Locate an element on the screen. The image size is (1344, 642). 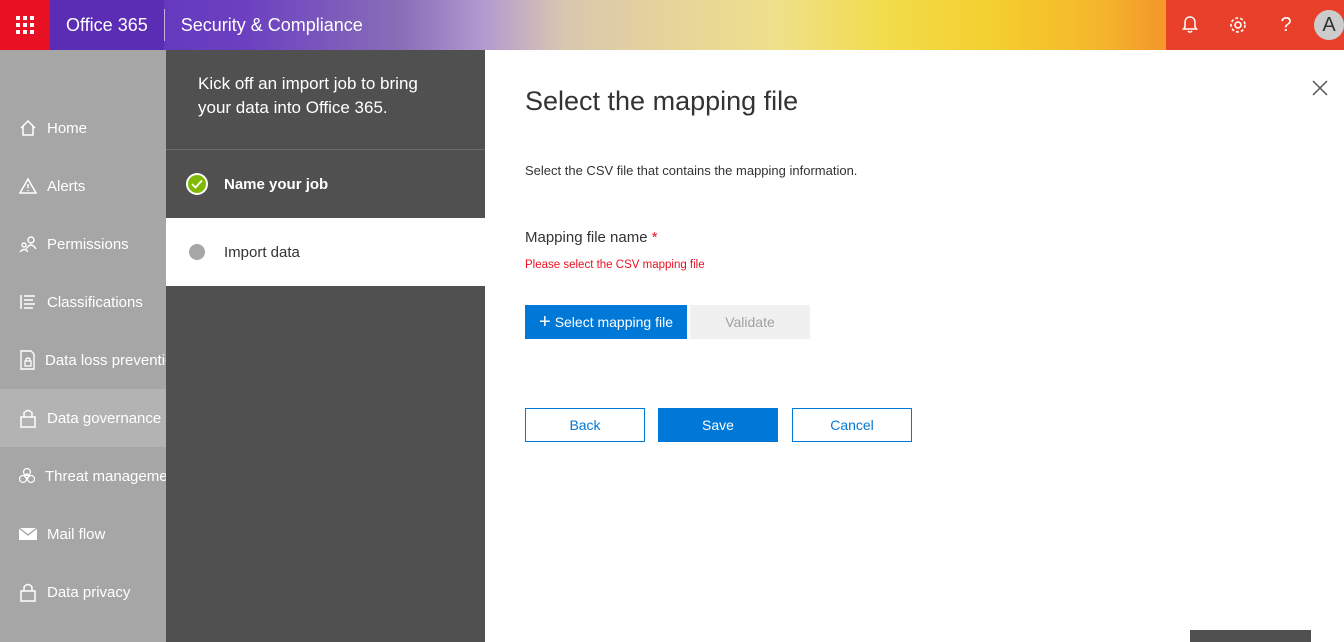
gear-icon is located at coordinates (1238, 25).